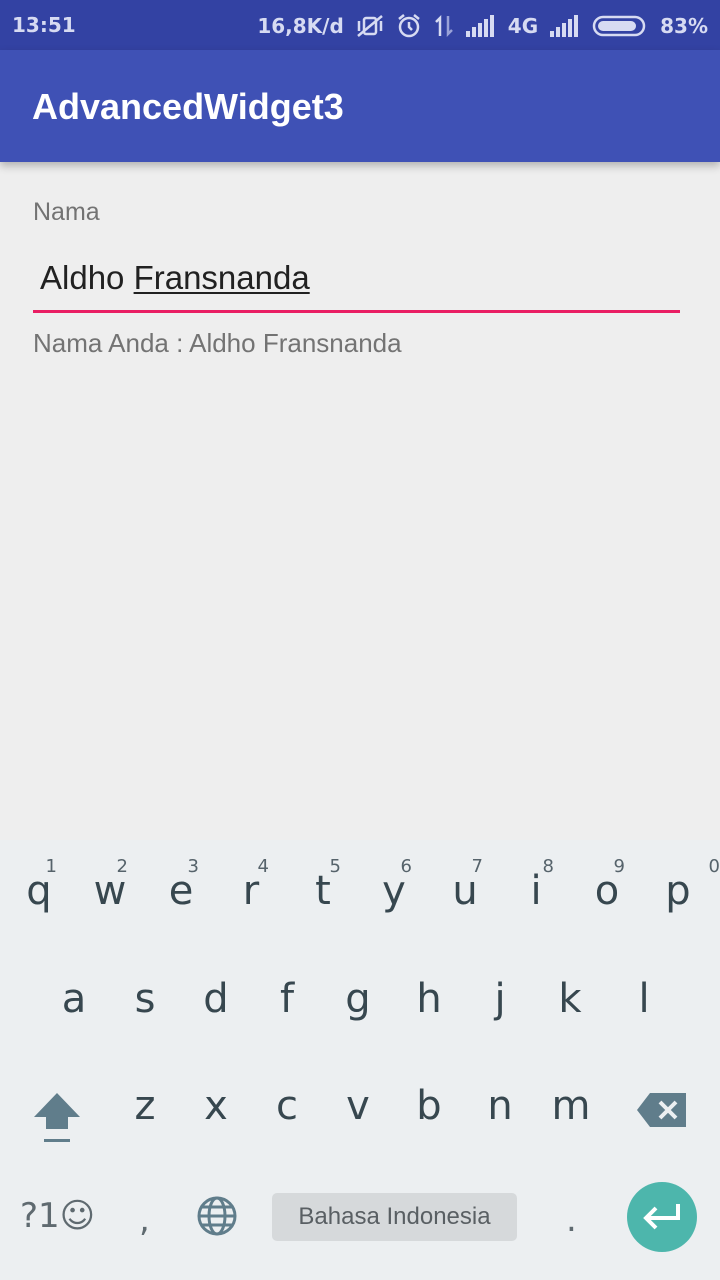 This screenshot has width=720, height=1280. I want to click on key-char: e, so click(181, 891).